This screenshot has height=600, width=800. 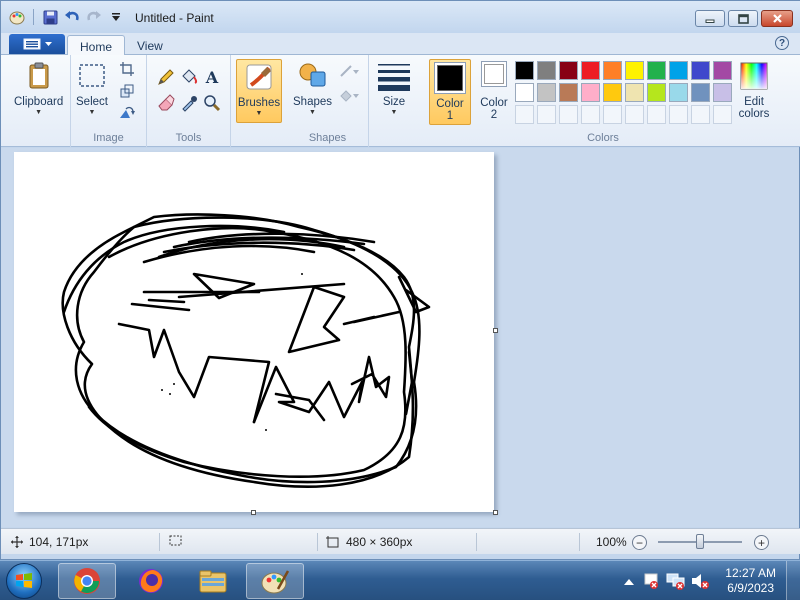 What do you see at coordinates (37, 44) in the screenshot?
I see `paint-menu-button` at bounding box center [37, 44].